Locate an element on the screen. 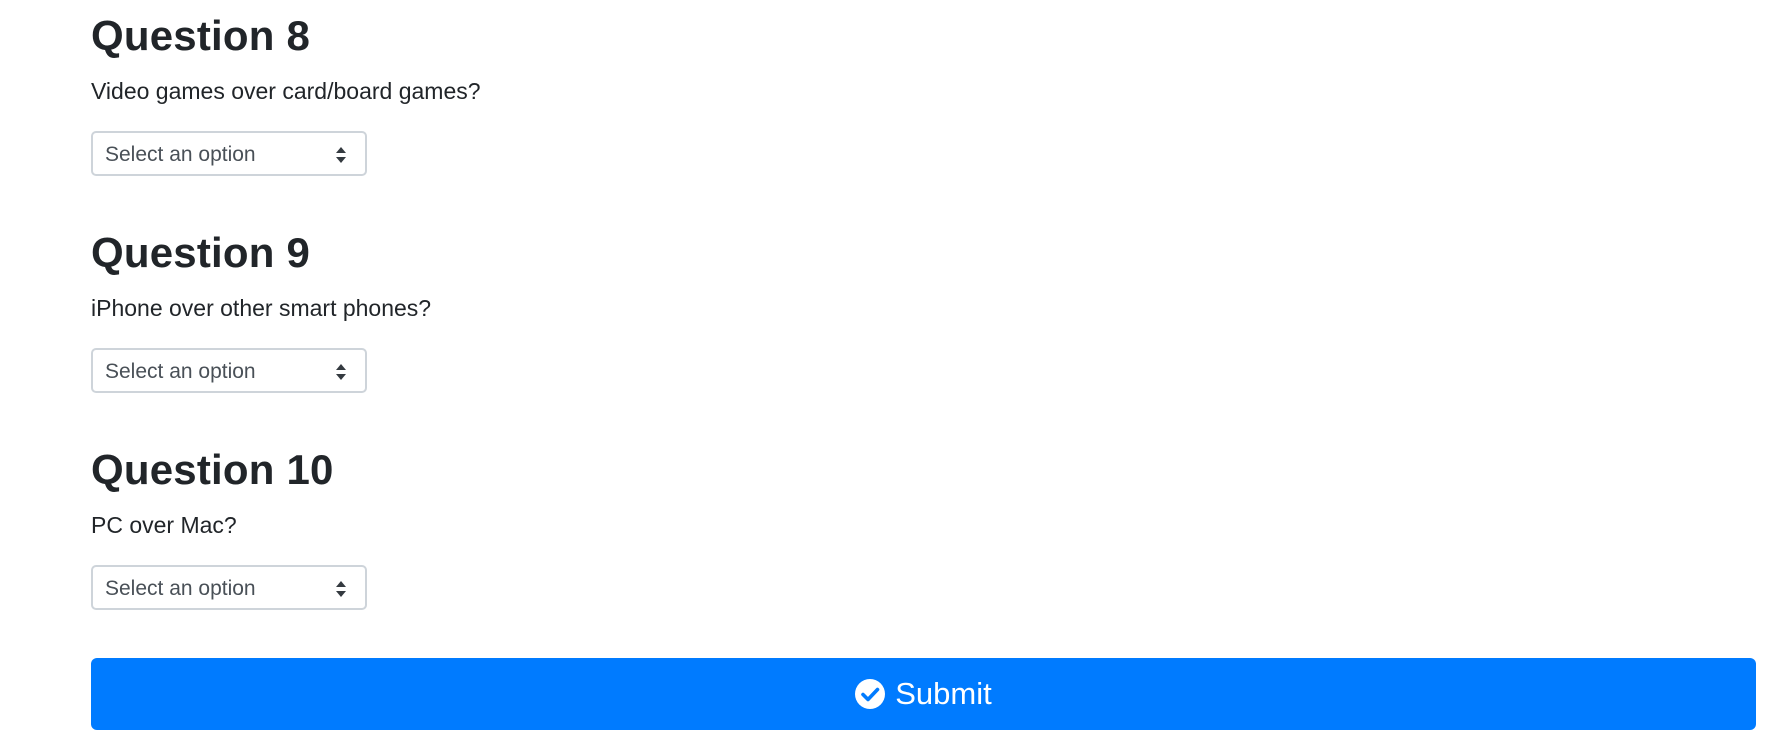  submit-label: Submit is located at coordinates (943, 693).